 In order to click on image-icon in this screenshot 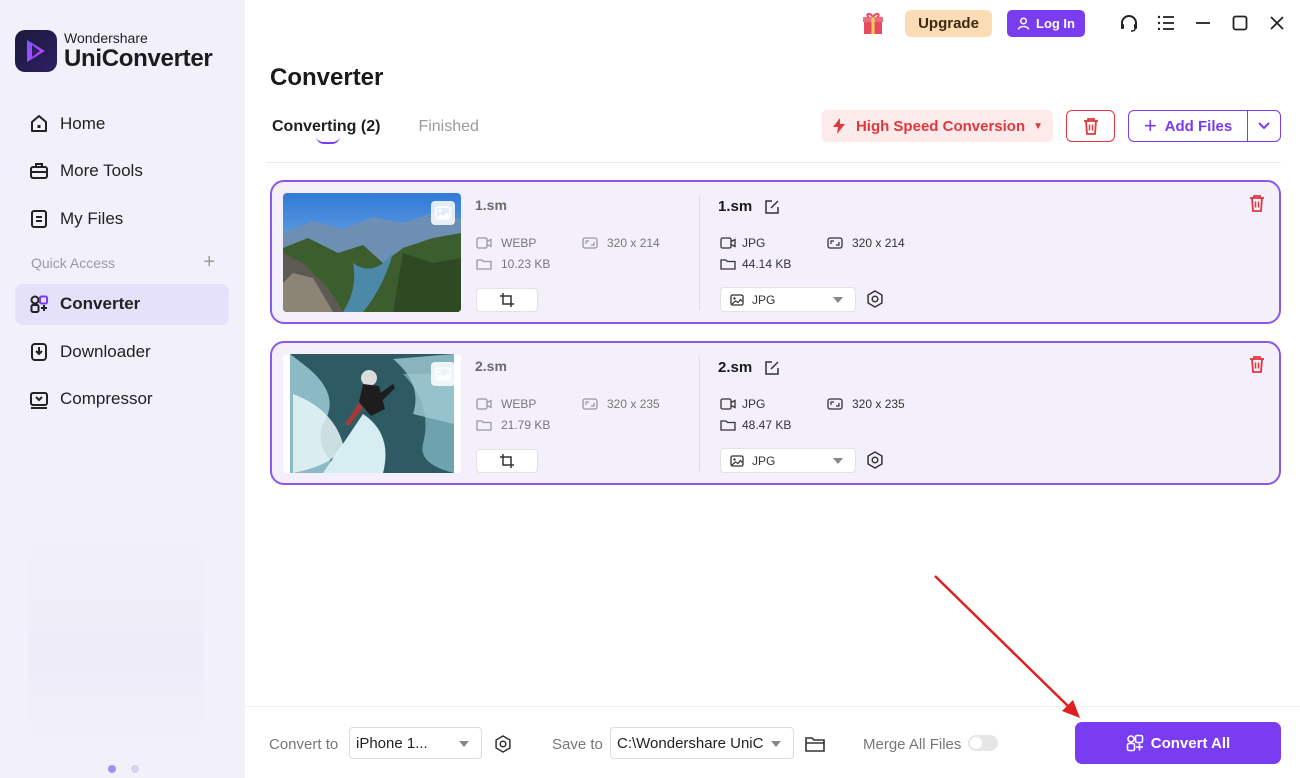, I will do `click(737, 299)`.